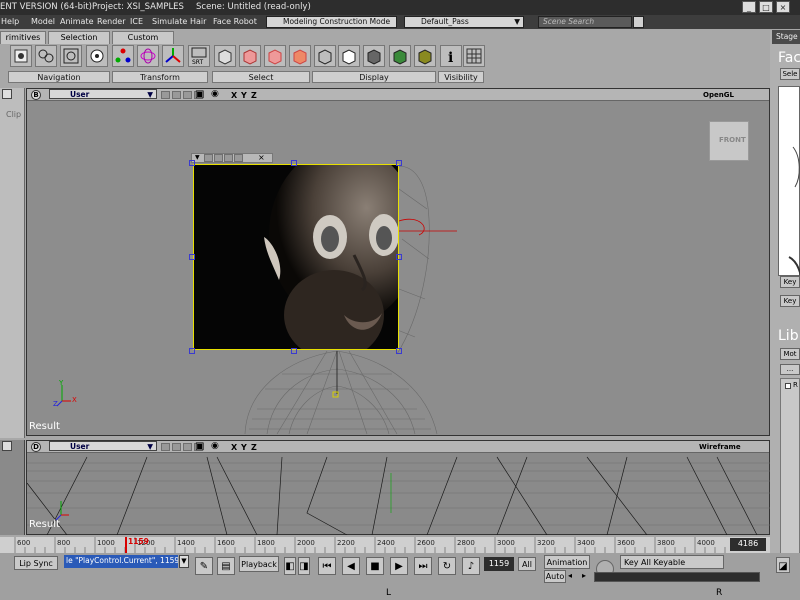  I want to click on camera-icon: ▣, so click(199, 446).